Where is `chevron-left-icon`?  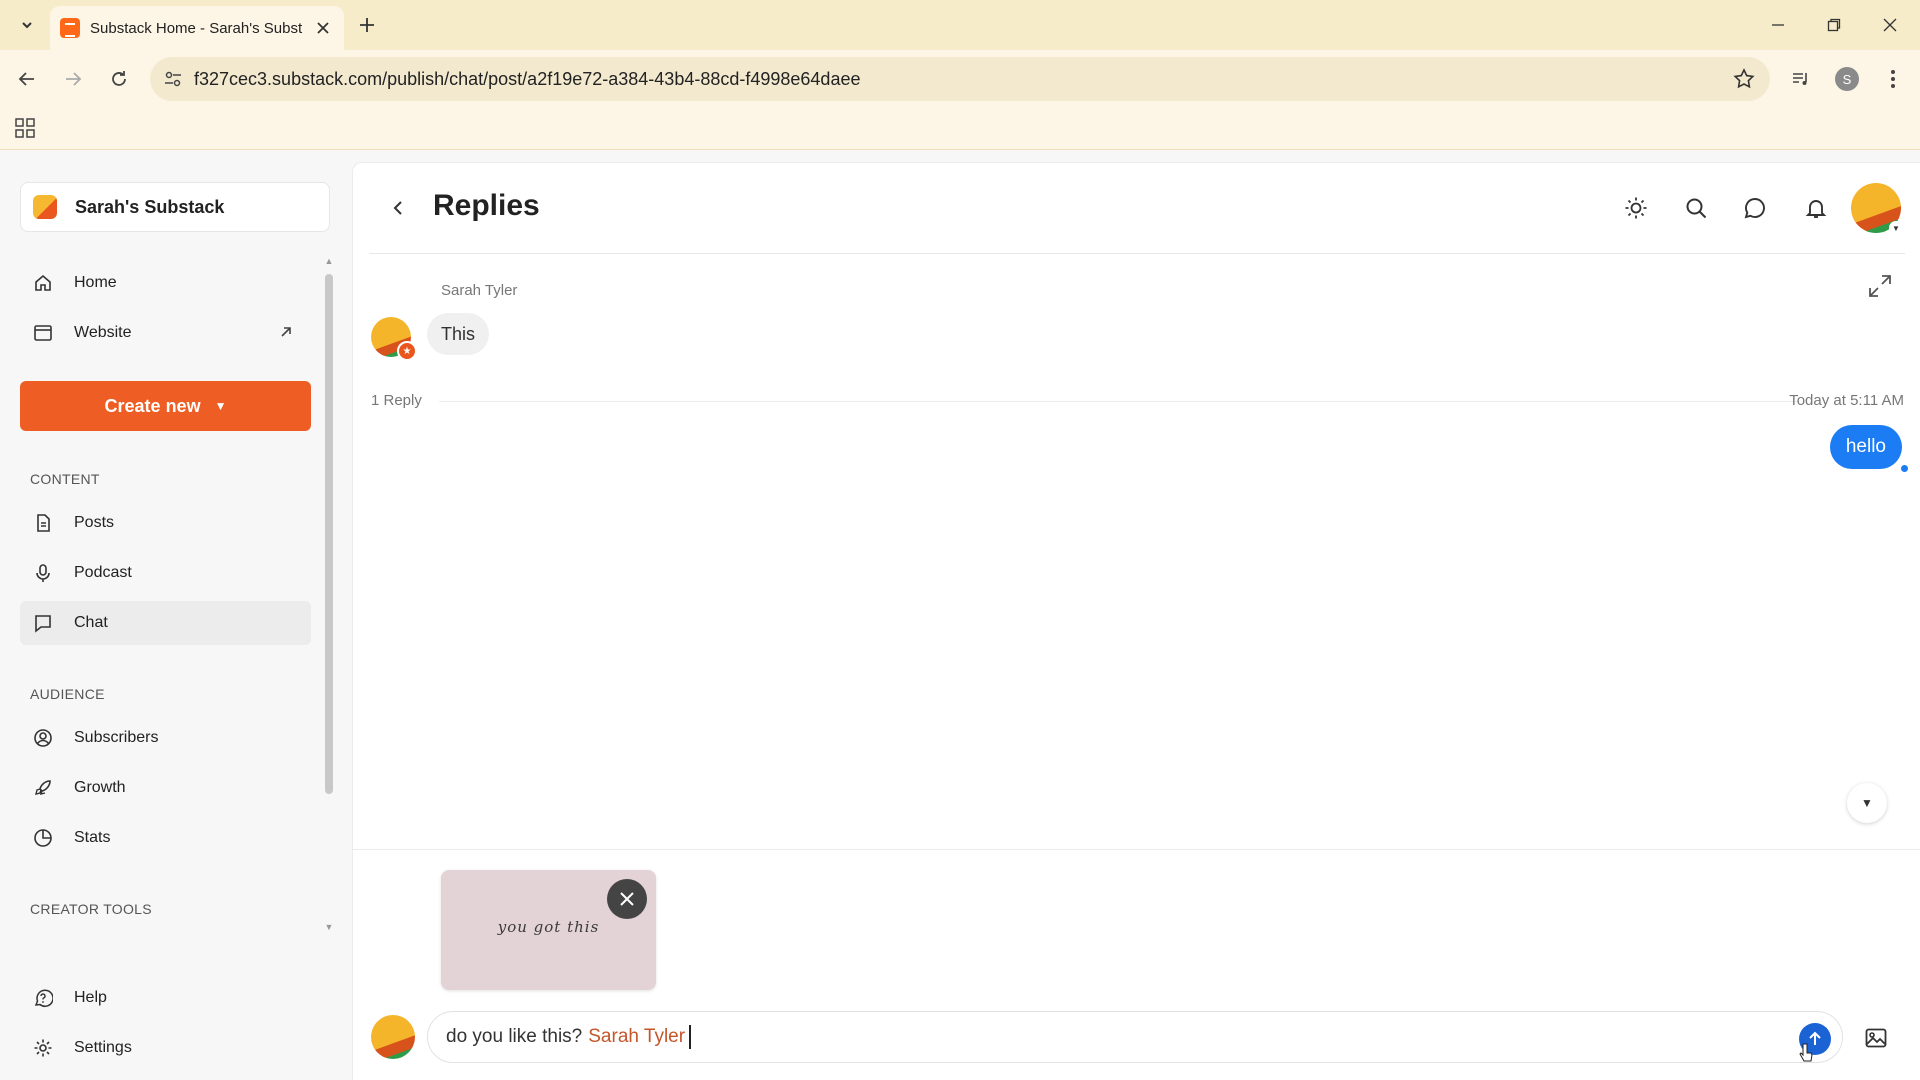
chevron-left-icon is located at coordinates (397, 208).